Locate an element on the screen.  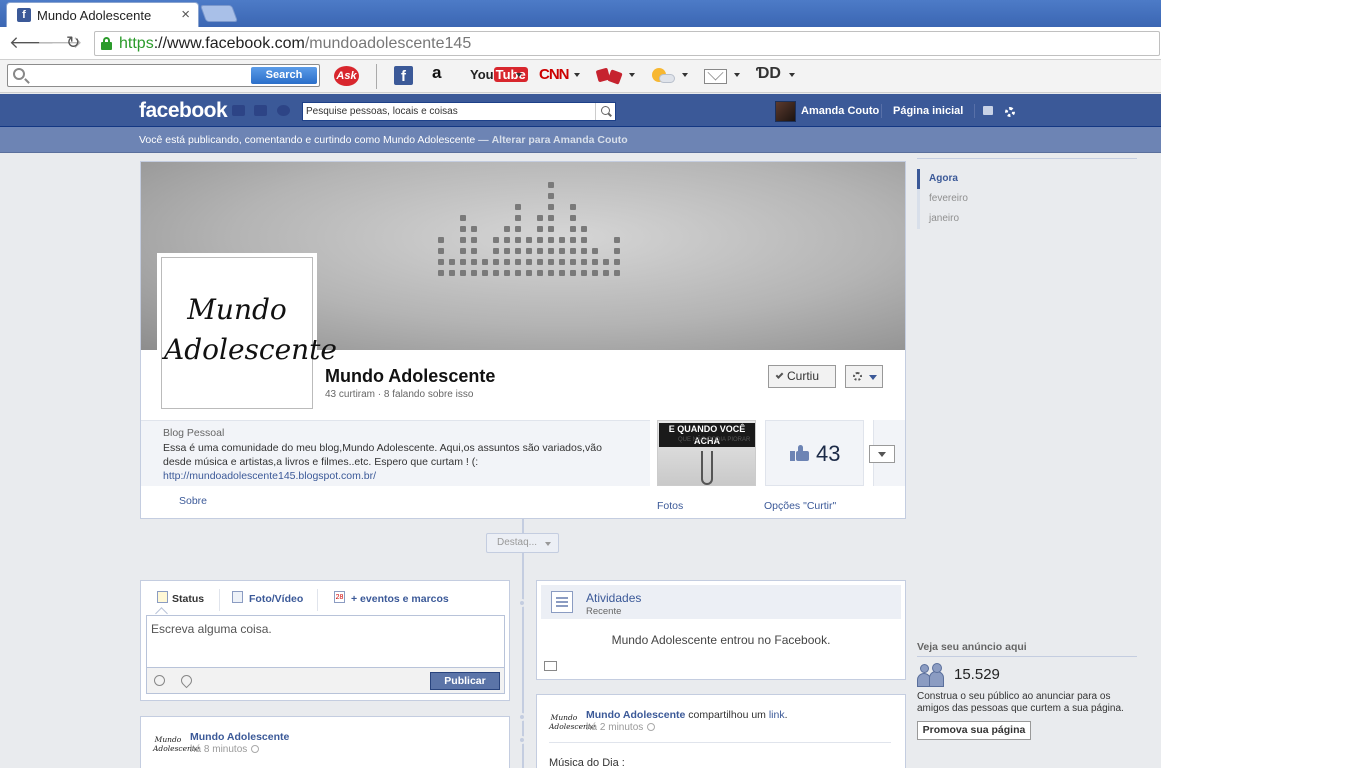
search-toolbar: Search Ask f a You Tube CNN ƊD is located at coordinates (580, 76).